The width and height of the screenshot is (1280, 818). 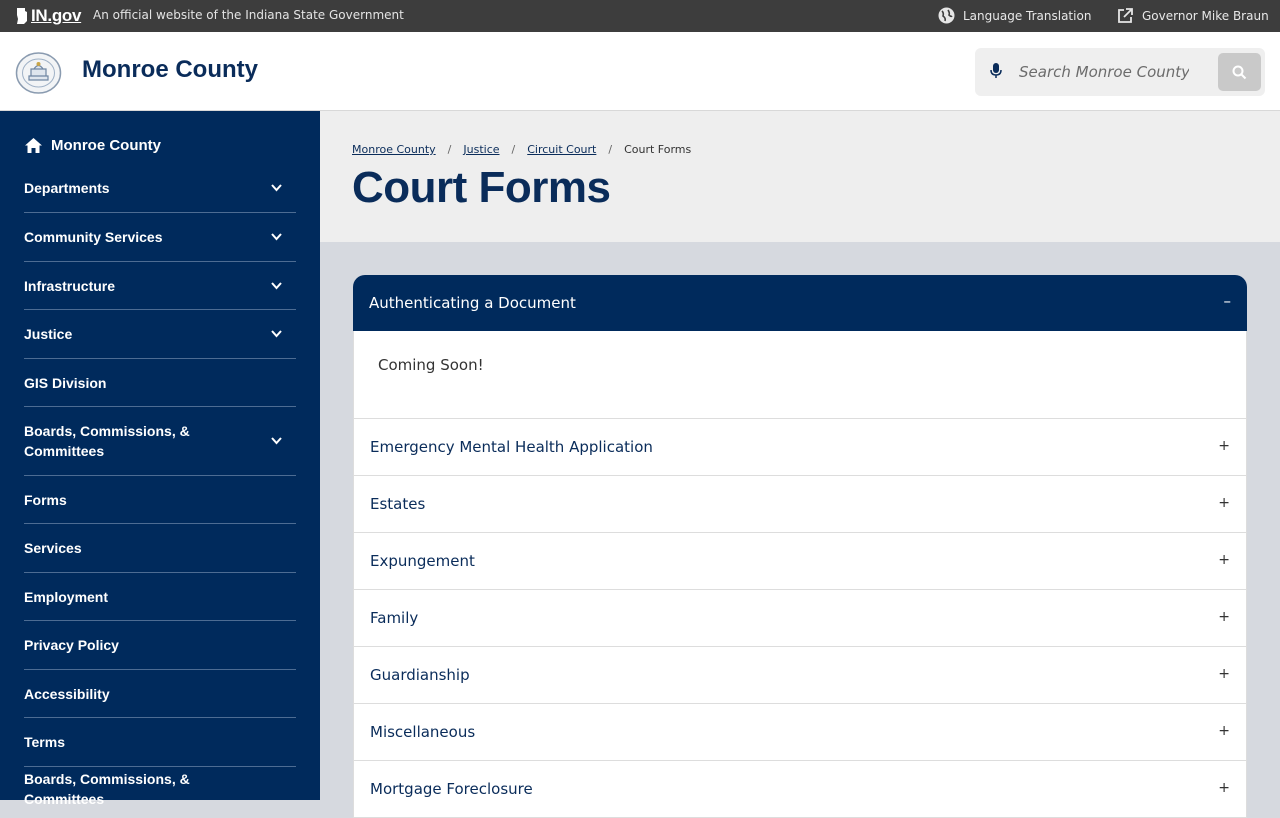 I want to click on sidebar-item-label: Services, so click(x=53, y=548).